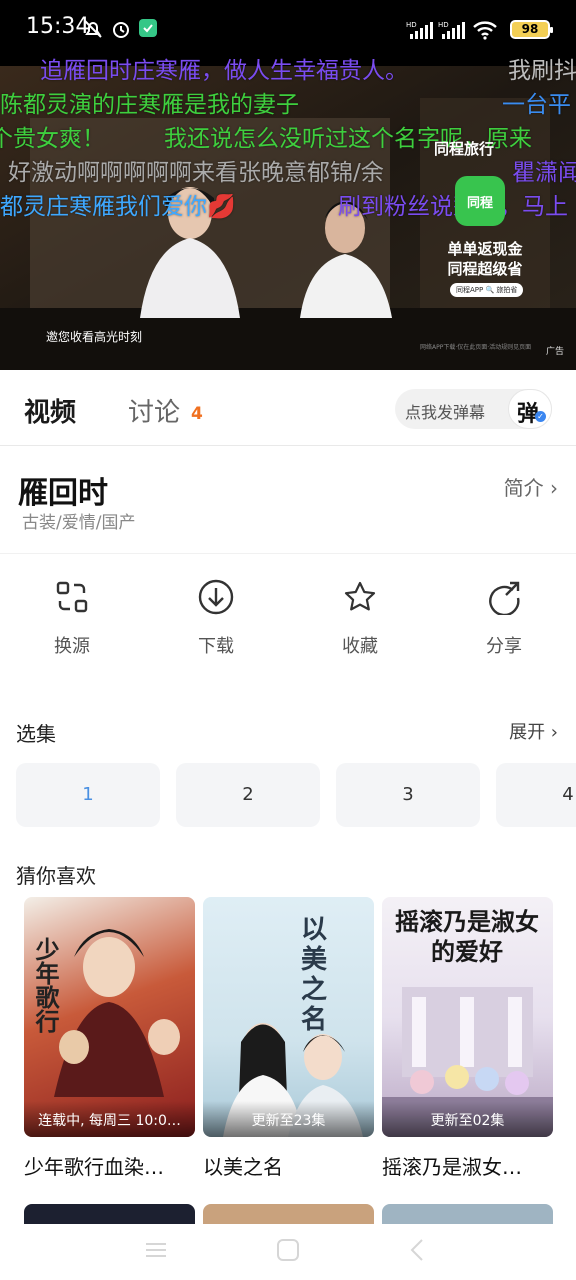  Describe the element at coordinates (63, 493) in the screenshot. I see `show-title: 雁回时` at that location.